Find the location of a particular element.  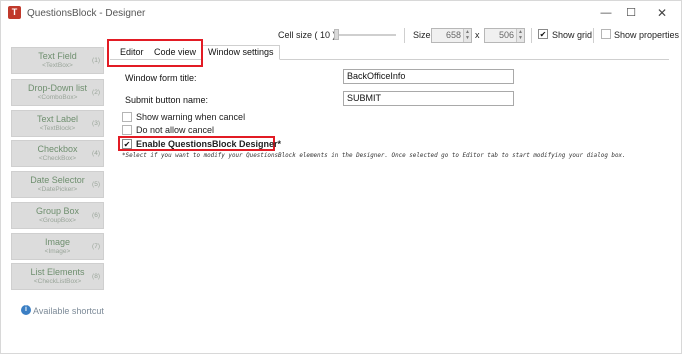

palette-item-type: <CheckBox> is located at coordinates (57, 158).